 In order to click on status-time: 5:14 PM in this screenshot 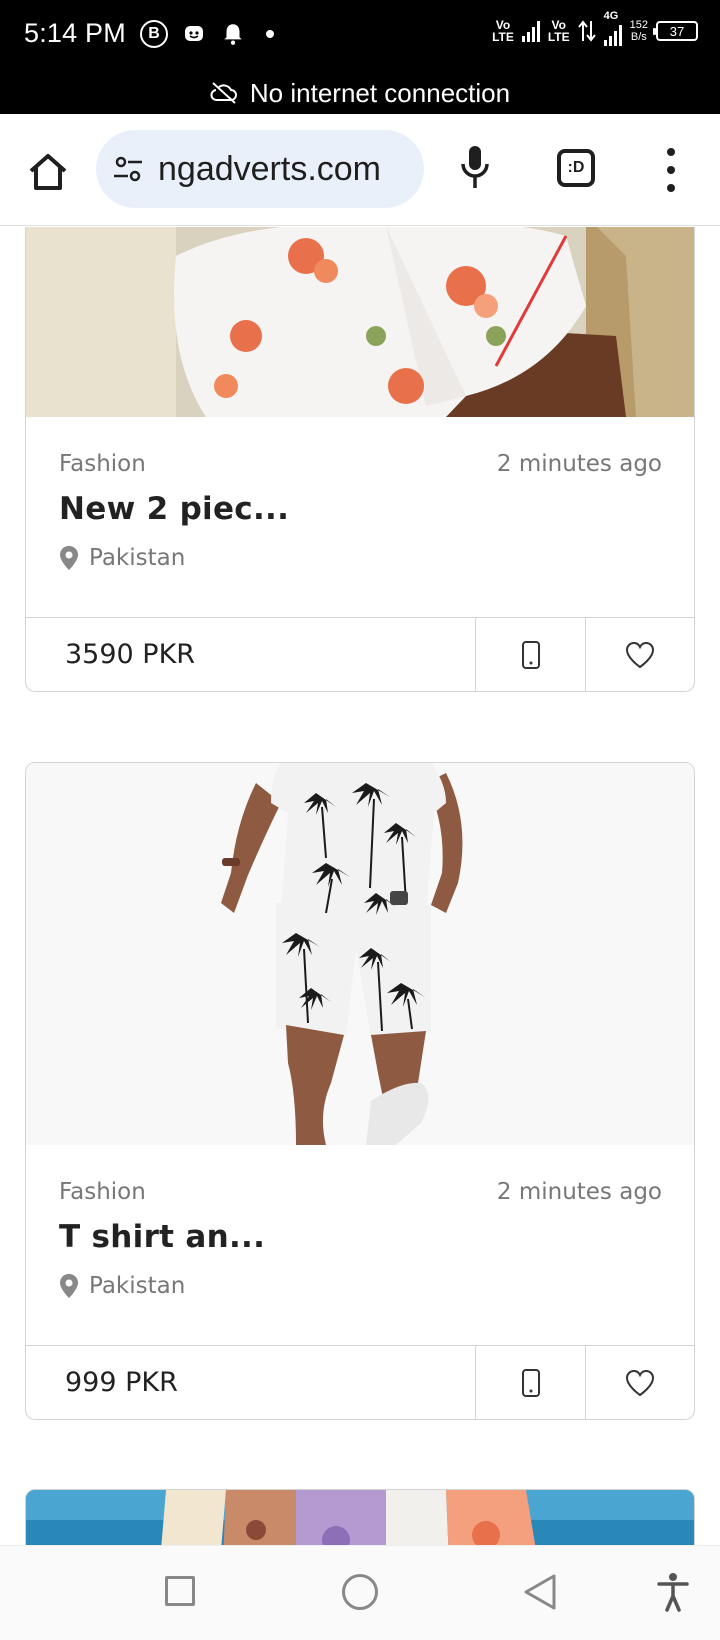, I will do `click(75, 33)`.